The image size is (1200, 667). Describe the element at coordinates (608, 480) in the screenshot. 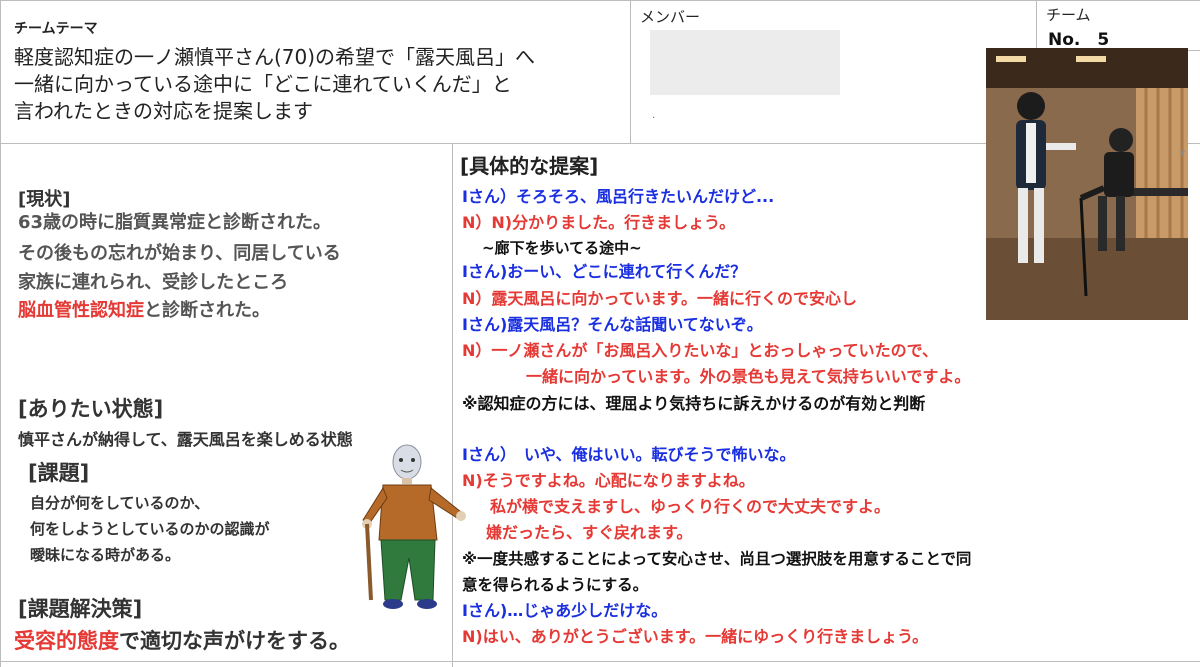

I see `dialog-line-11: N)そうですよね。心配になりますよね。` at that location.